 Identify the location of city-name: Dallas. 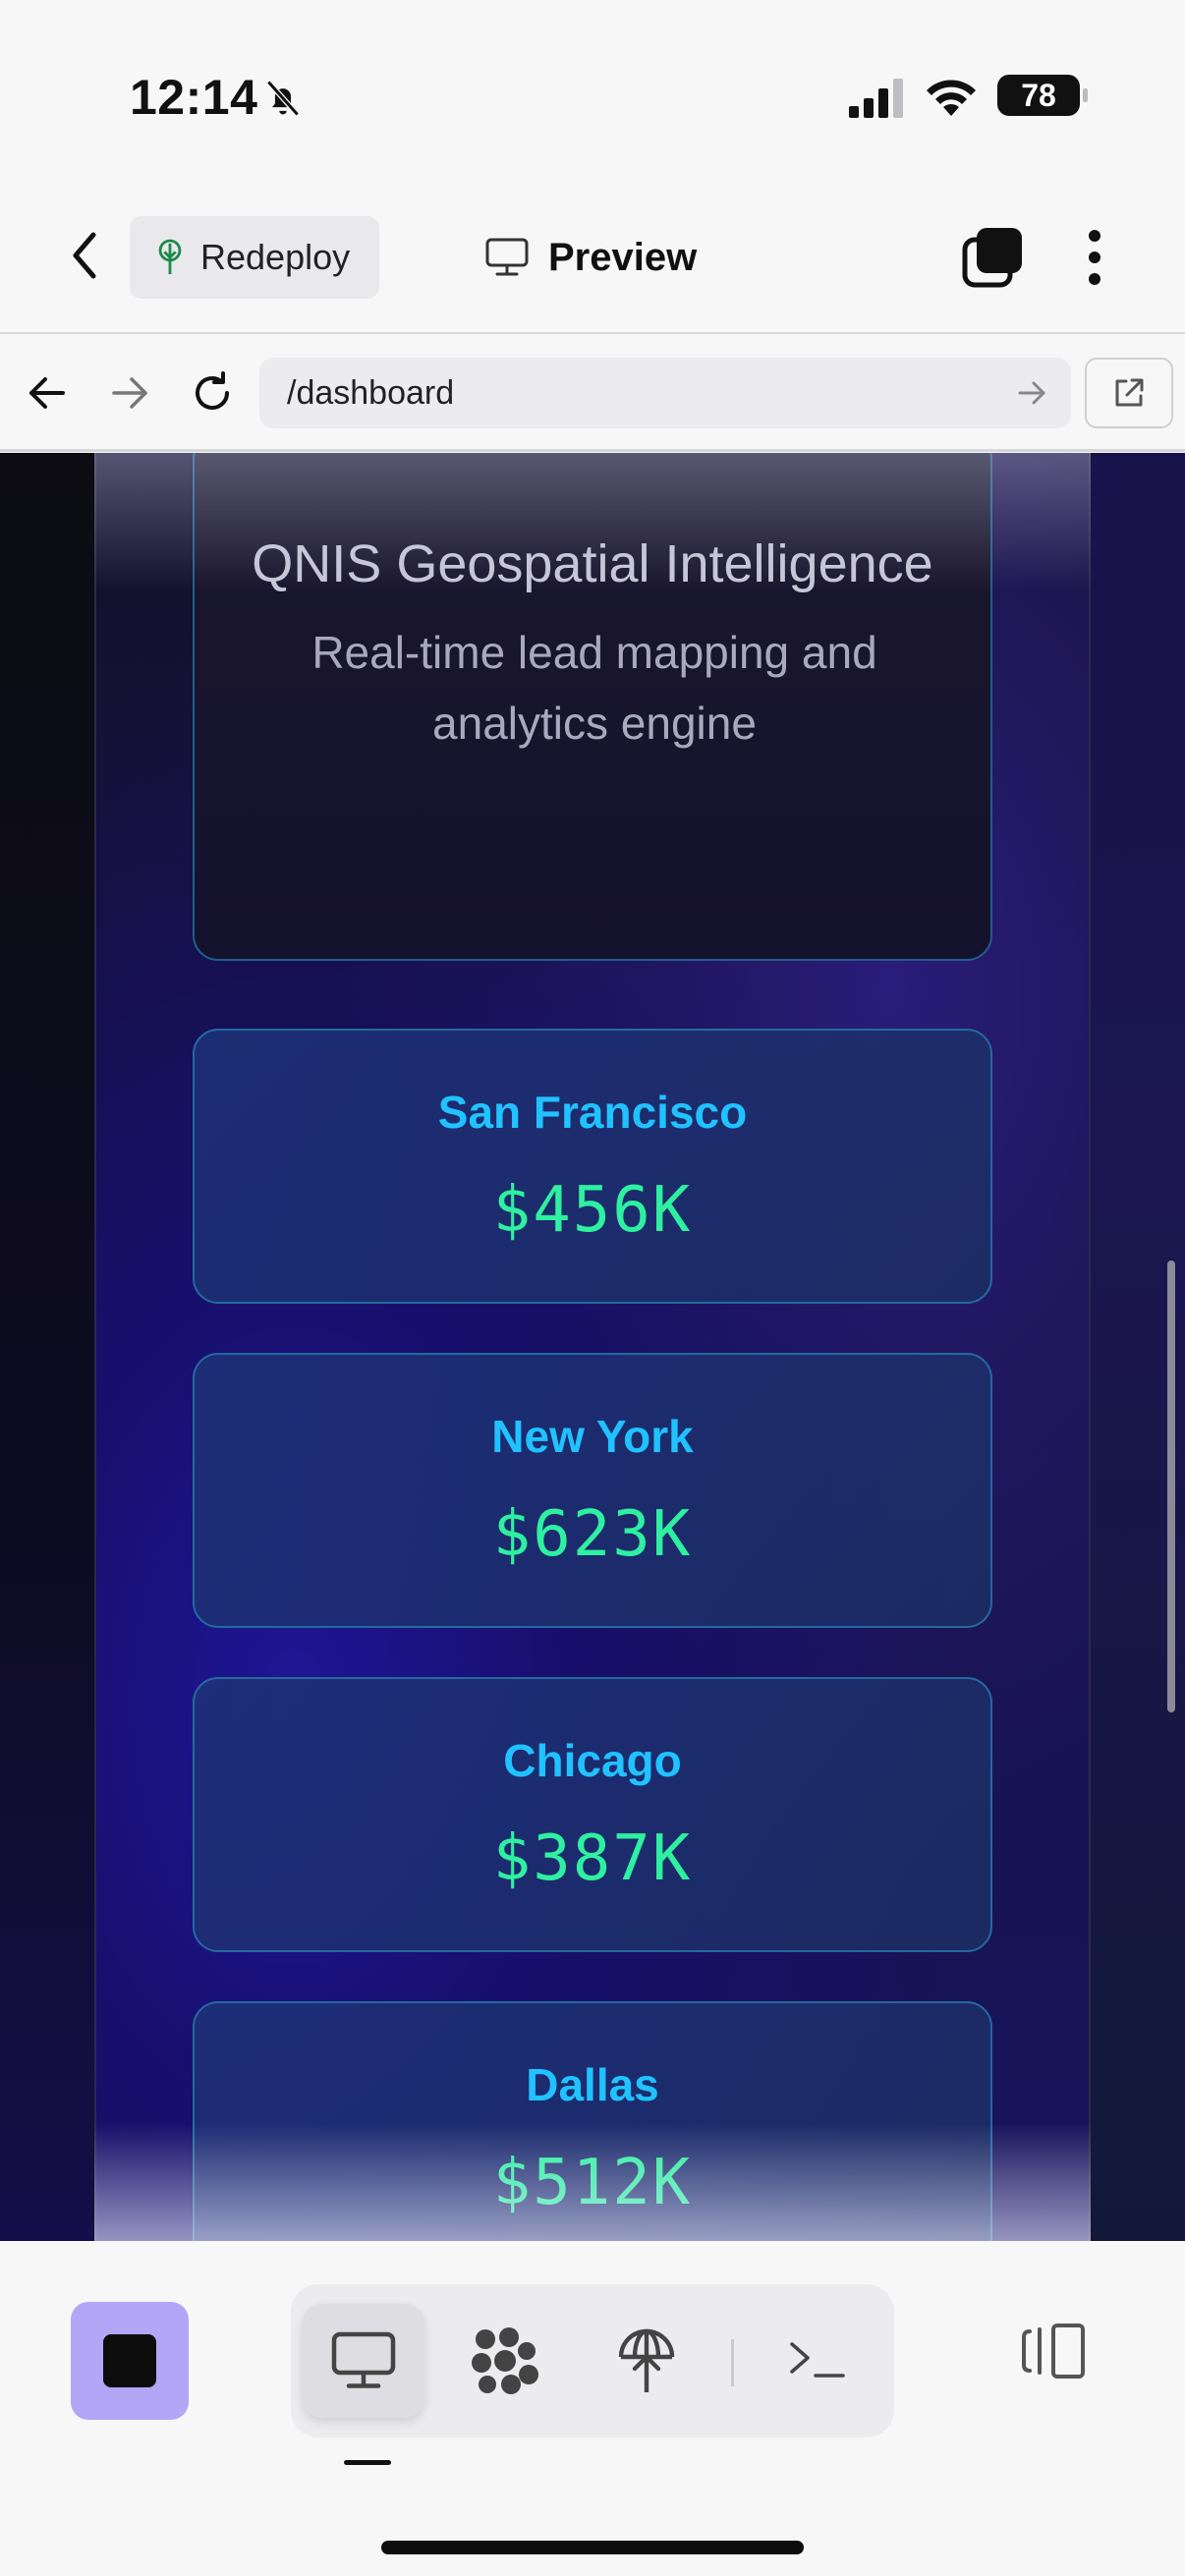
(592, 2084).